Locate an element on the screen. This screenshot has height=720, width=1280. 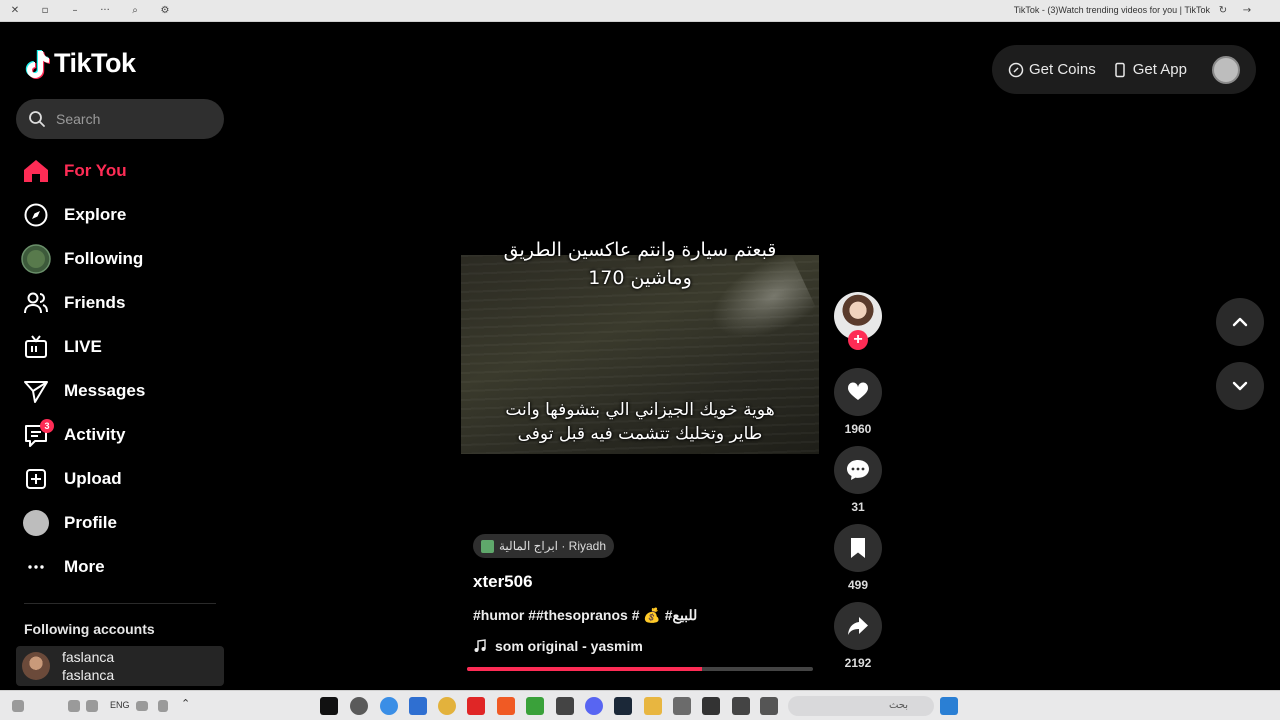
nav-label: Activity is located at coordinates (95, 434).